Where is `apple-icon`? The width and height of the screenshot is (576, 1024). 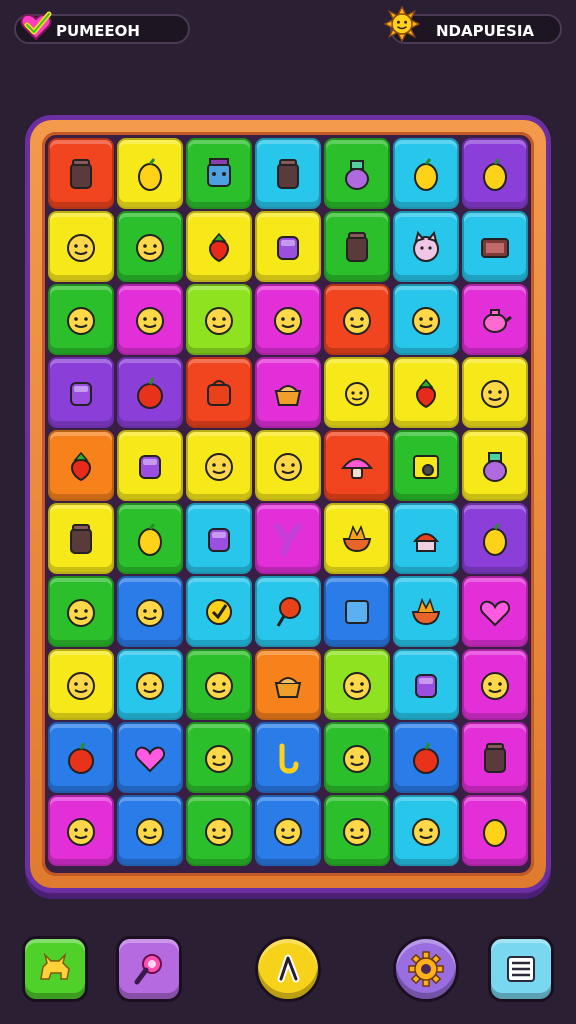
apple-icon is located at coordinates (150, 392).